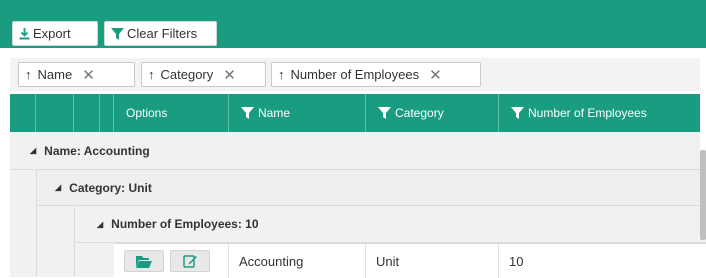 Image resolution: width=706 pixels, height=278 pixels. I want to click on table-row: Accounting Unit 10, so click(410, 260).